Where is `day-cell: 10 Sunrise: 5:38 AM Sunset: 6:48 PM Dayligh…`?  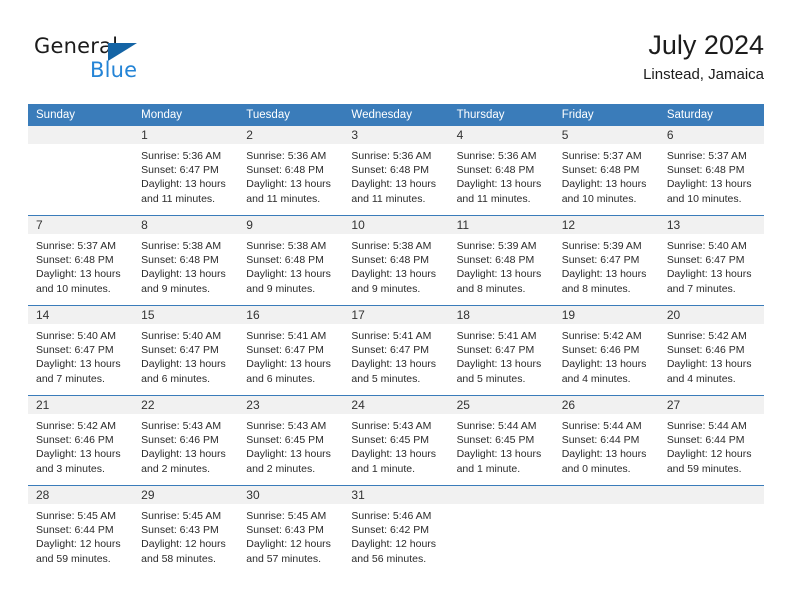
day-cell: 10 Sunrise: 5:38 AM Sunset: 6:48 PM Dayligh… is located at coordinates (396, 260).